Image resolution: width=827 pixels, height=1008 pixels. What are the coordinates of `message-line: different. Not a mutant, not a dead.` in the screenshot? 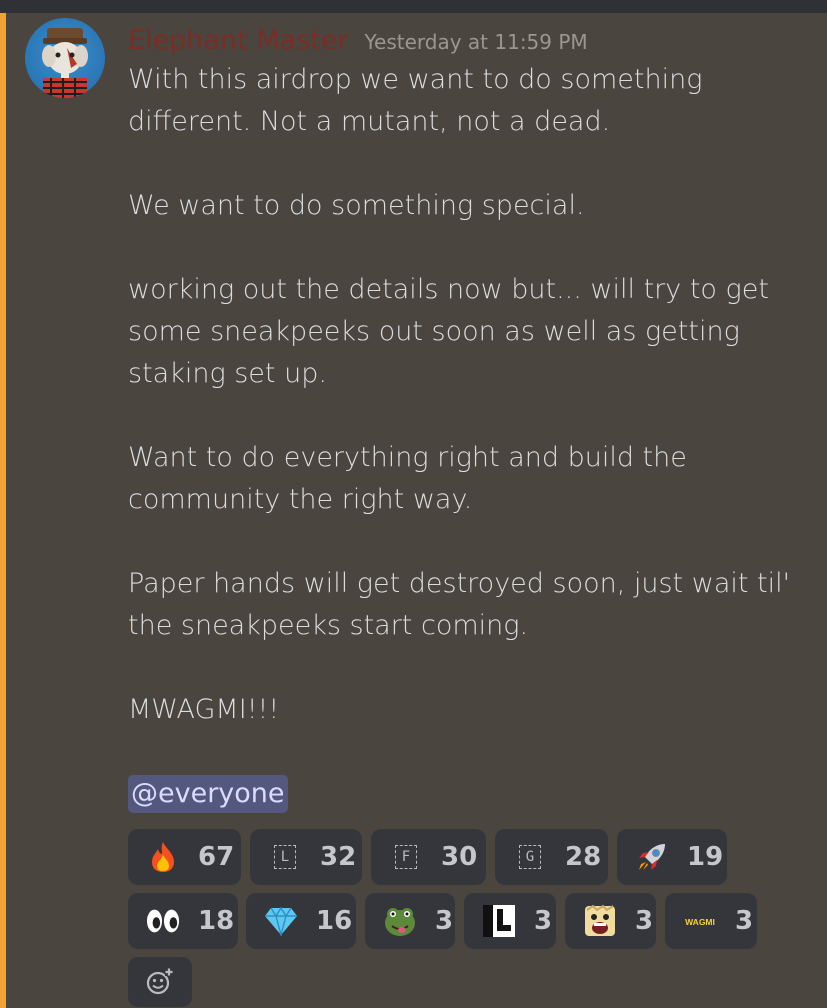 It's located at (369, 121).